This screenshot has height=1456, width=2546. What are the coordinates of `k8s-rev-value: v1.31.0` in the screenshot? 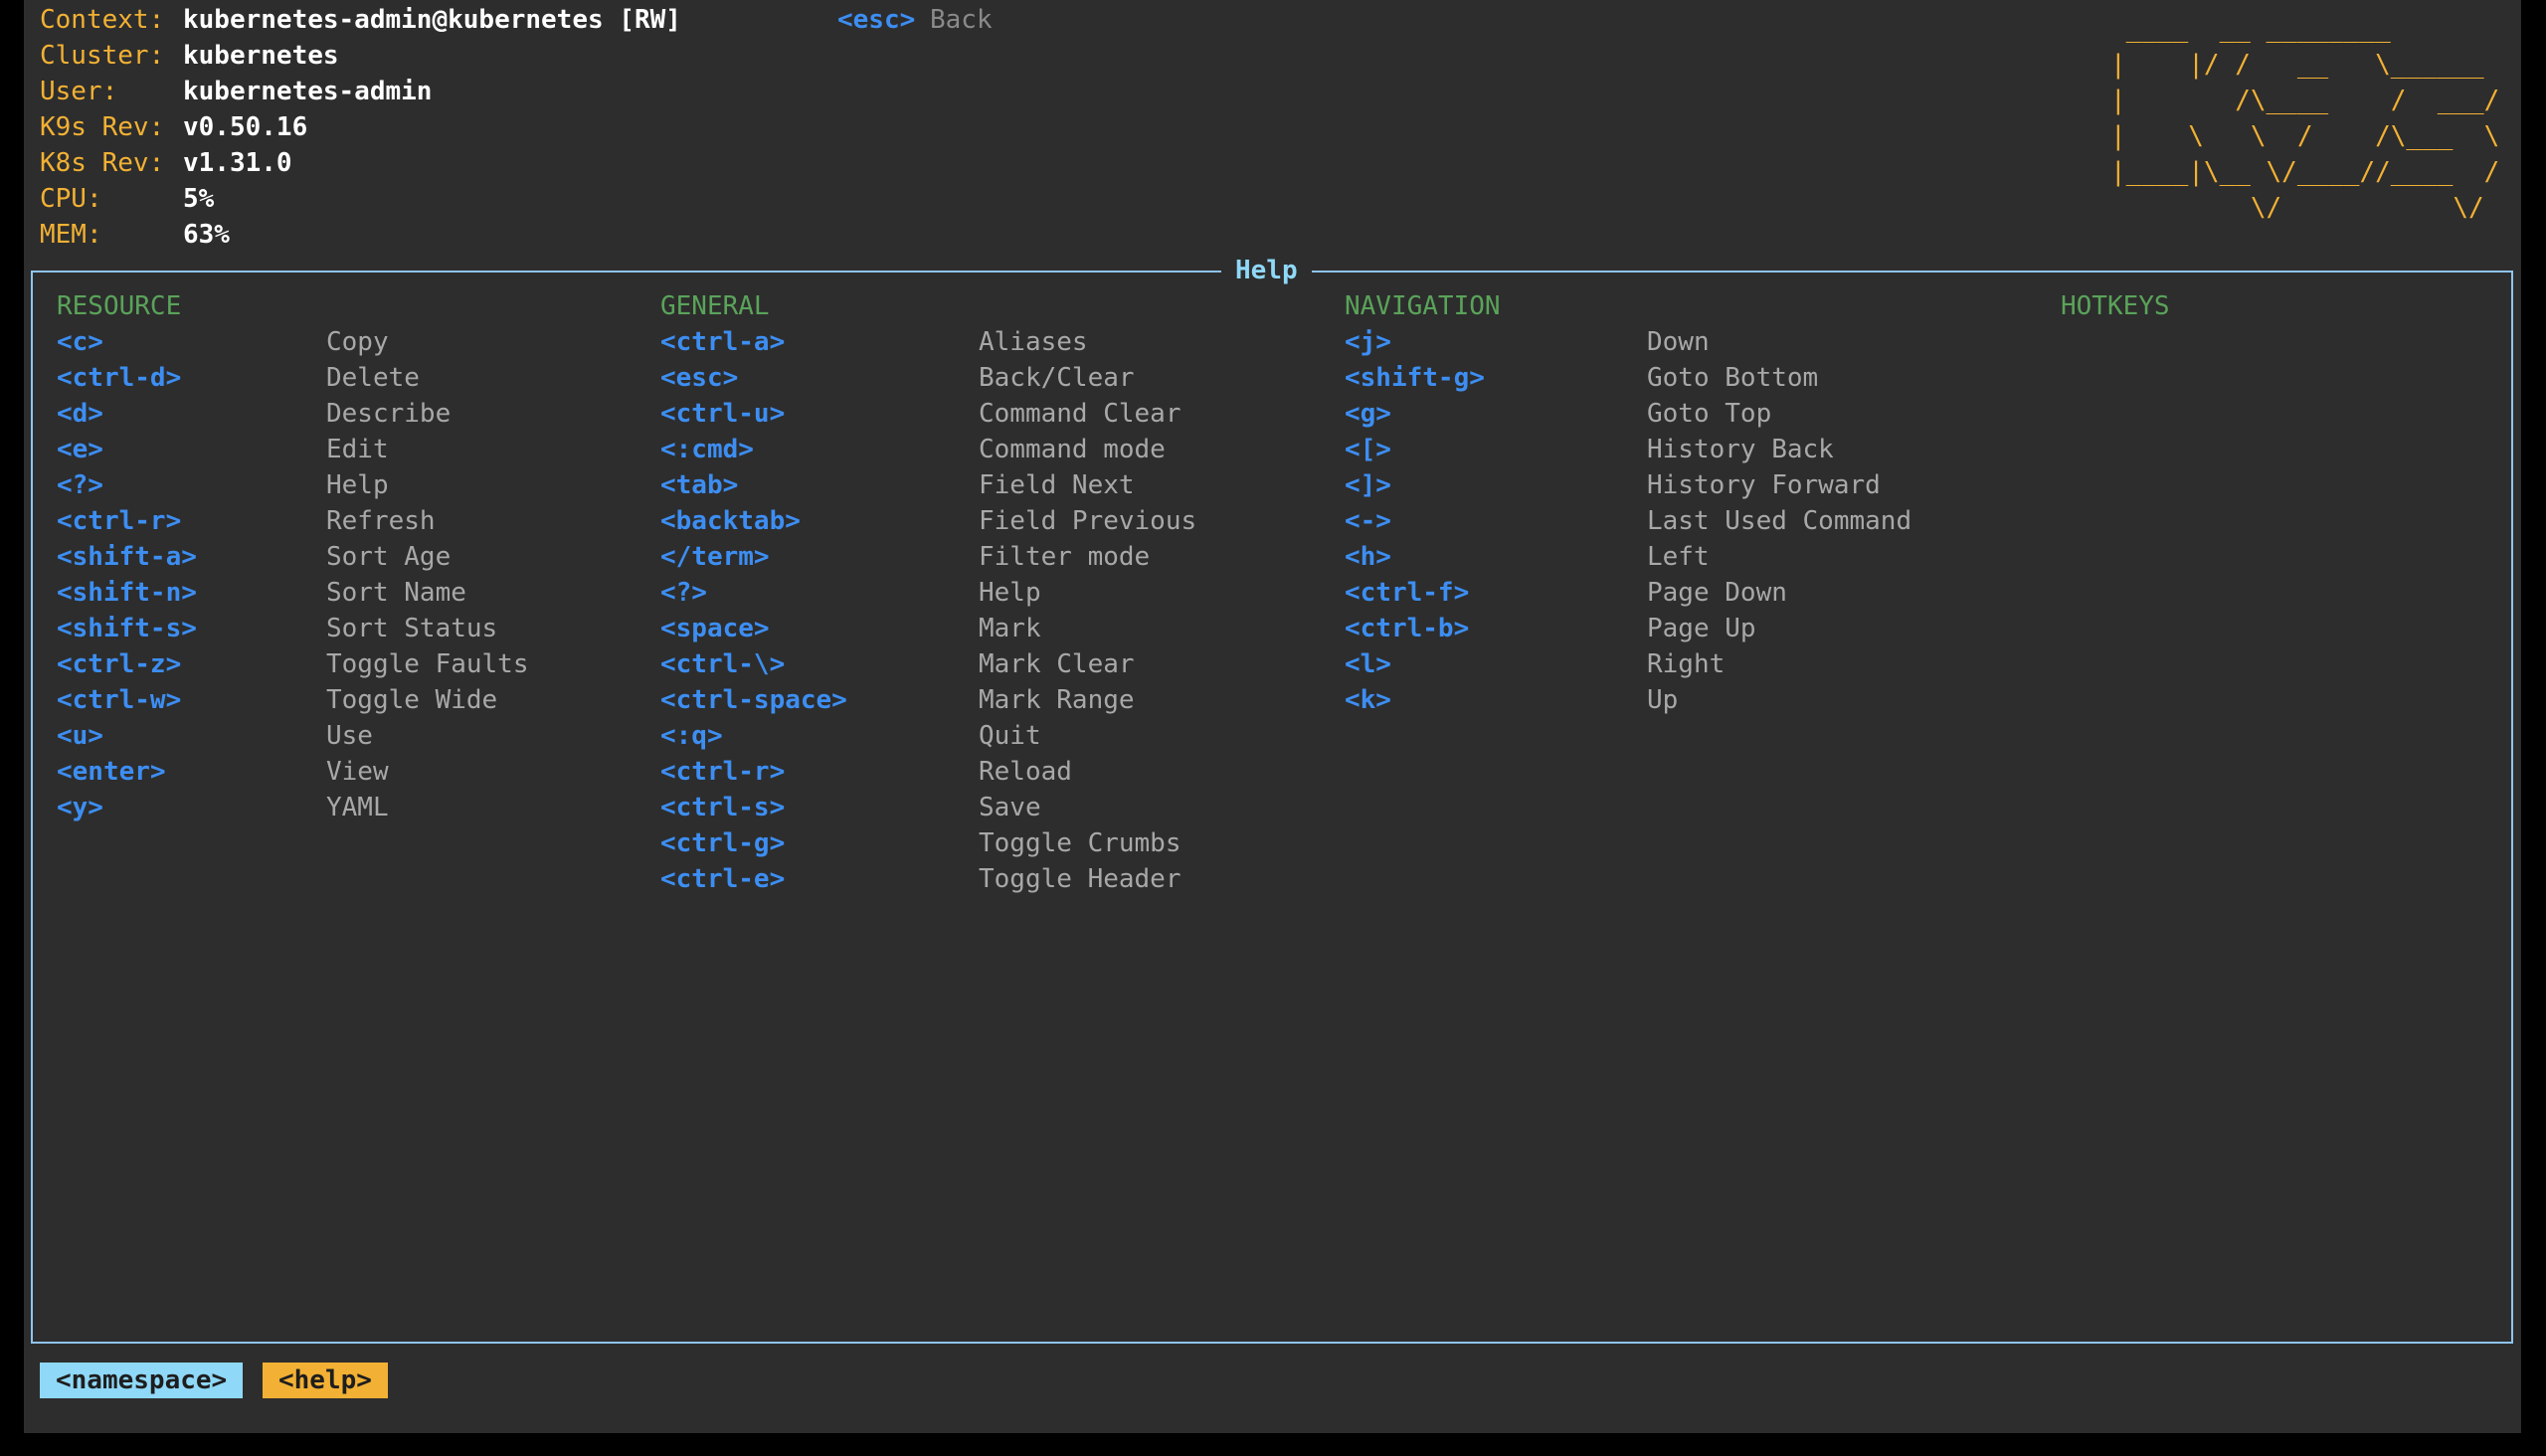 It's located at (237, 163).